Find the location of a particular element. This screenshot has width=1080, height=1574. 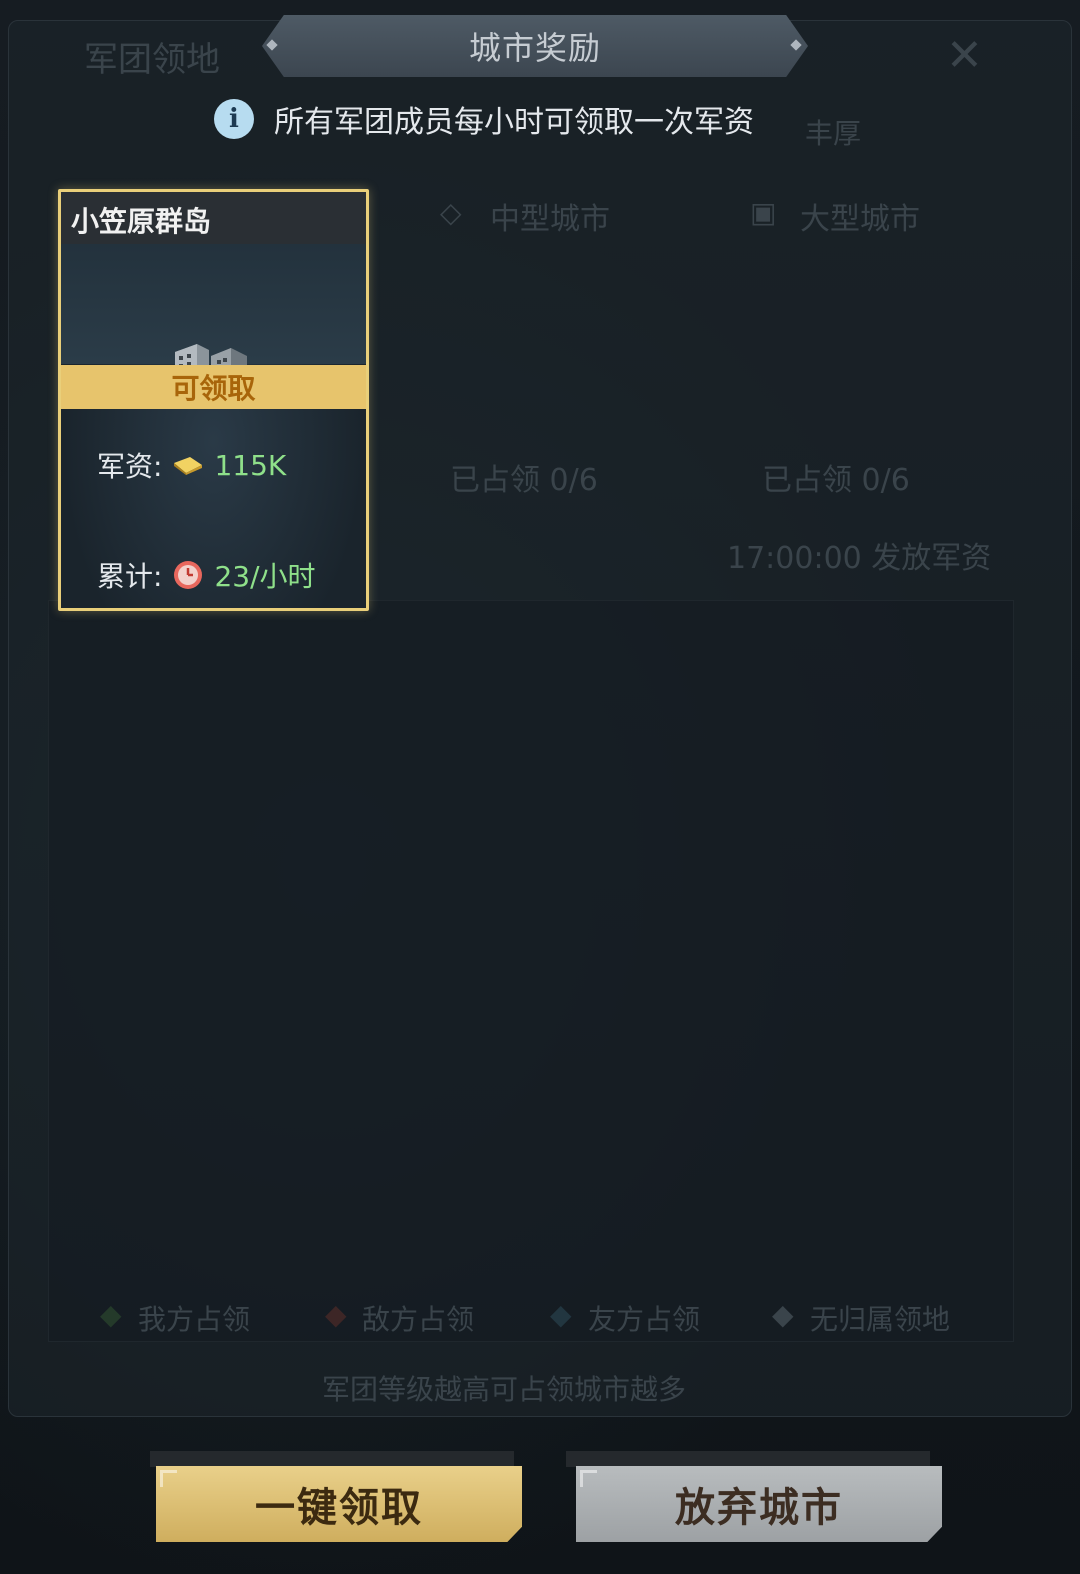

abandon-button-shadow is located at coordinates (748, 1459).